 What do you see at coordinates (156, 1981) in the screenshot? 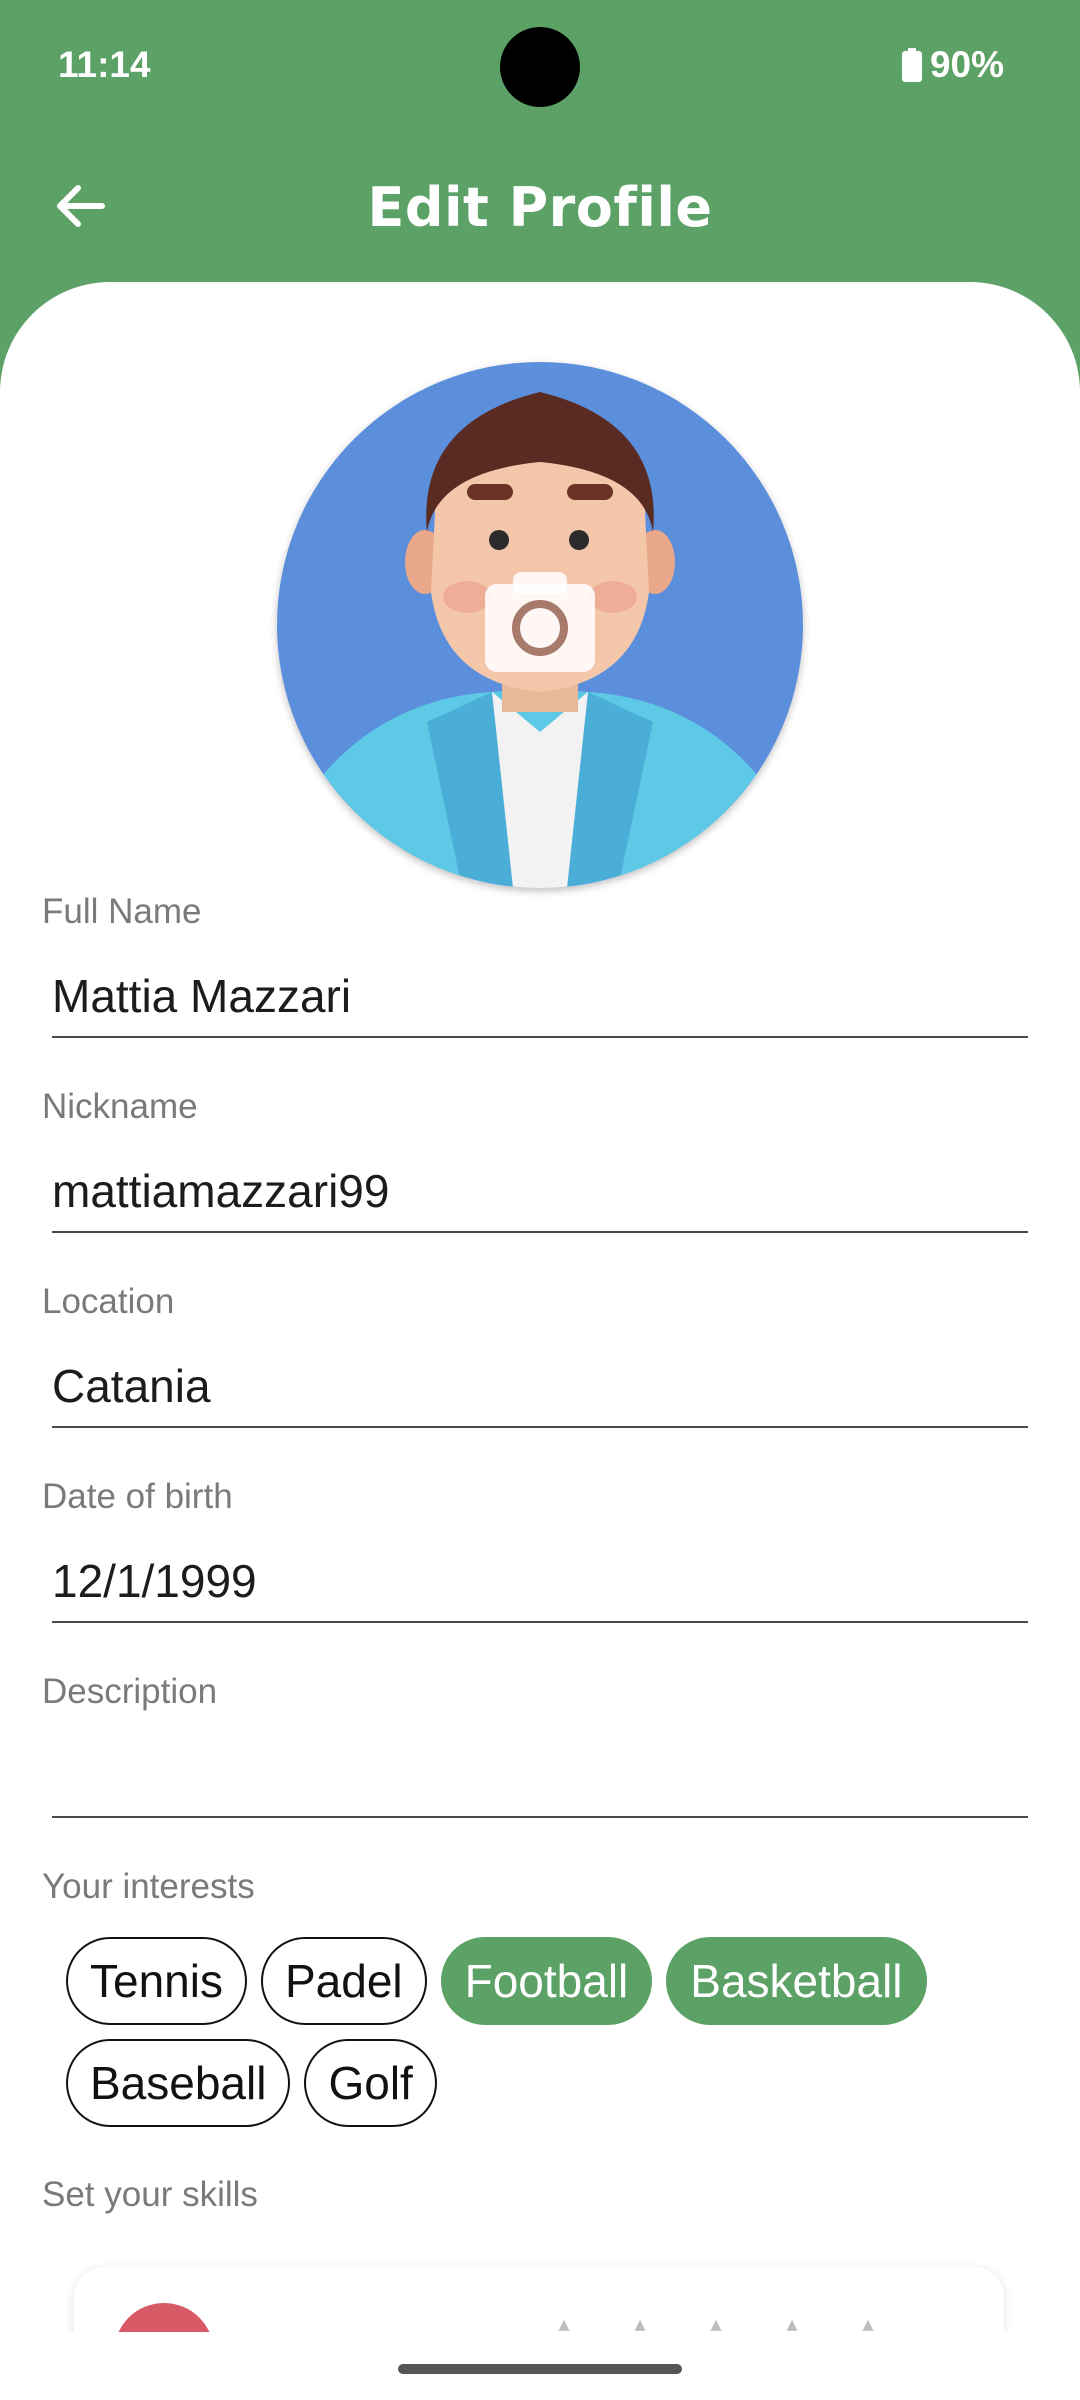
I see `chip-tennis: Tennis` at bounding box center [156, 1981].